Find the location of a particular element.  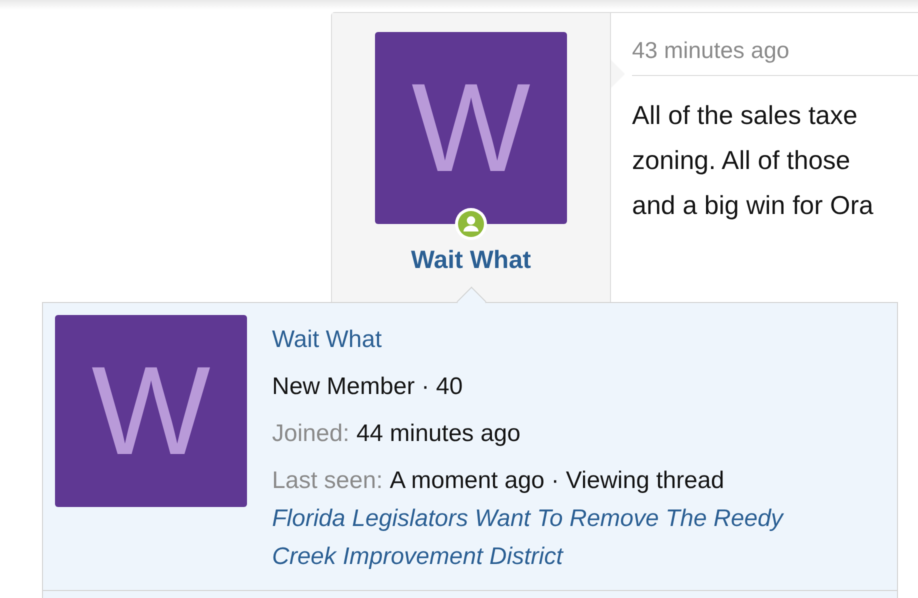

last-seen-label: Last seen: is located at coordinates (327, 480).